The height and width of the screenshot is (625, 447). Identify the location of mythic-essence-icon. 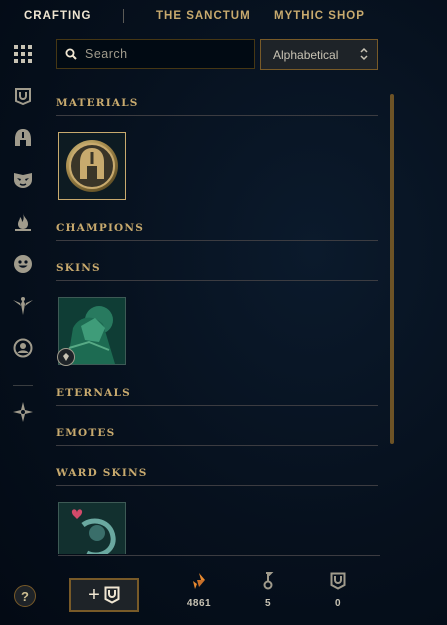
(23, 412).